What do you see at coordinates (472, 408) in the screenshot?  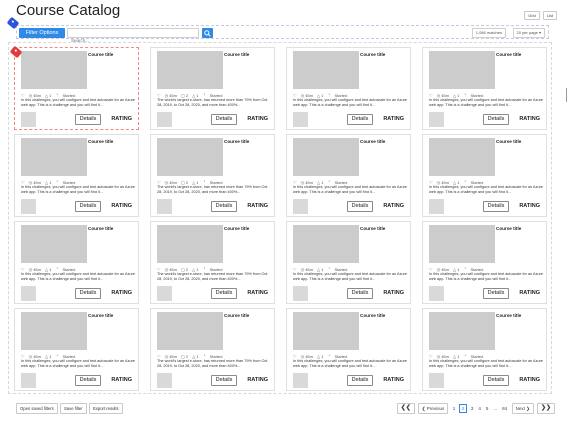 I see `page-number: 3` at bounding box center [472, 408].